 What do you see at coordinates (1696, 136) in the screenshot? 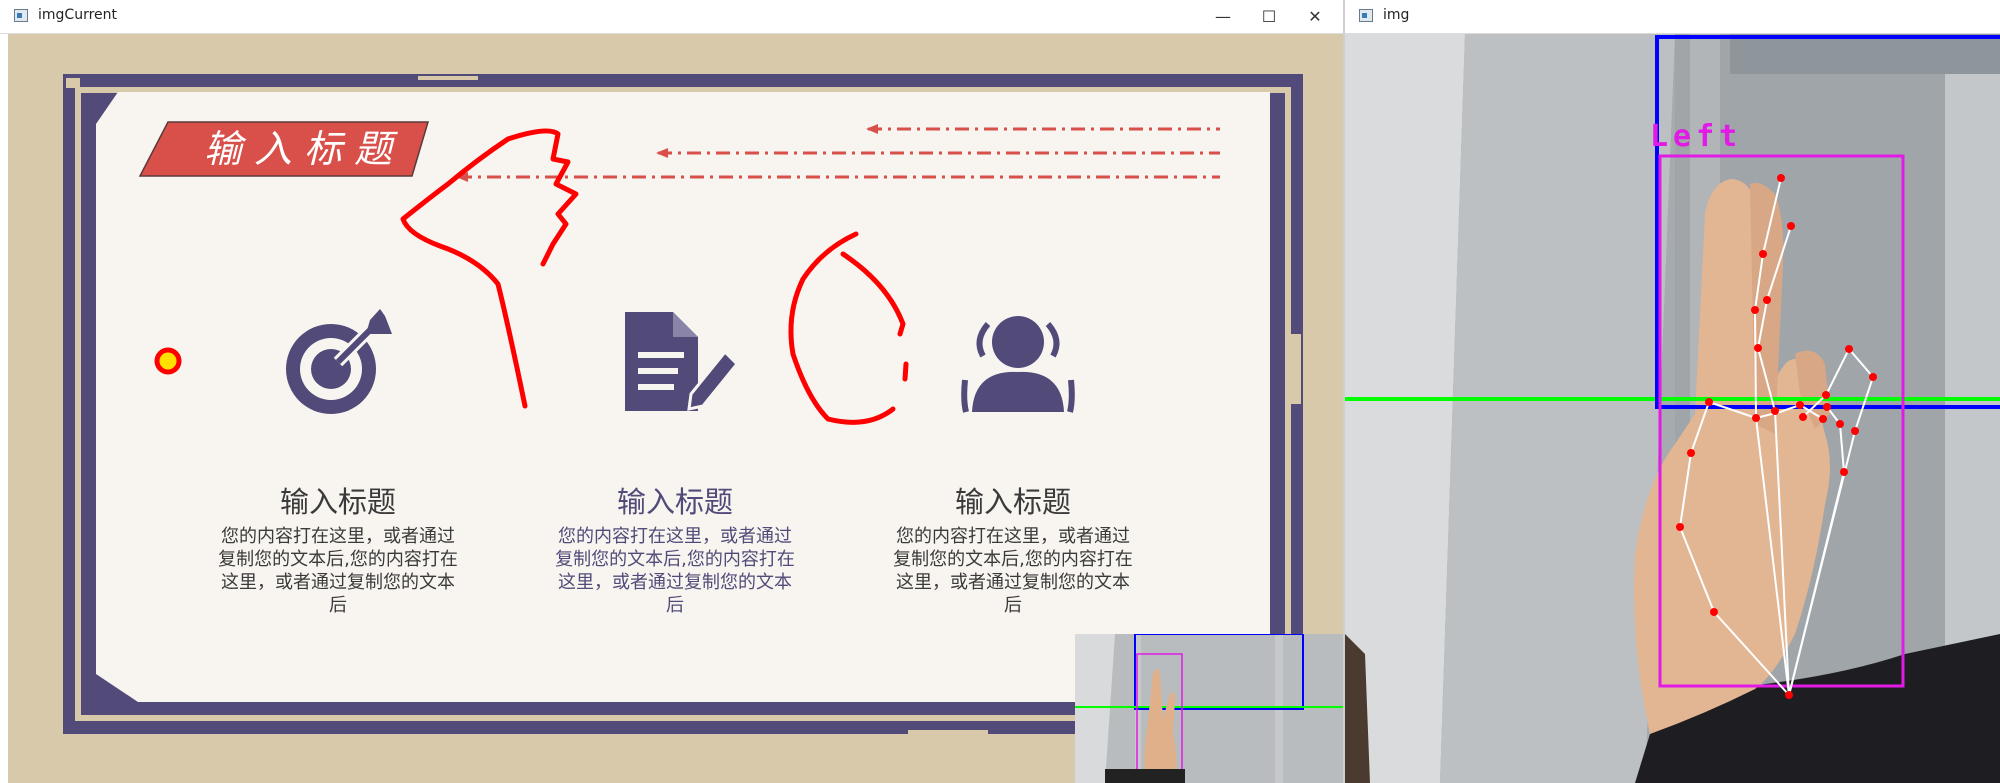
I see `hand-label: Left` at bounding box center [1696, 136].